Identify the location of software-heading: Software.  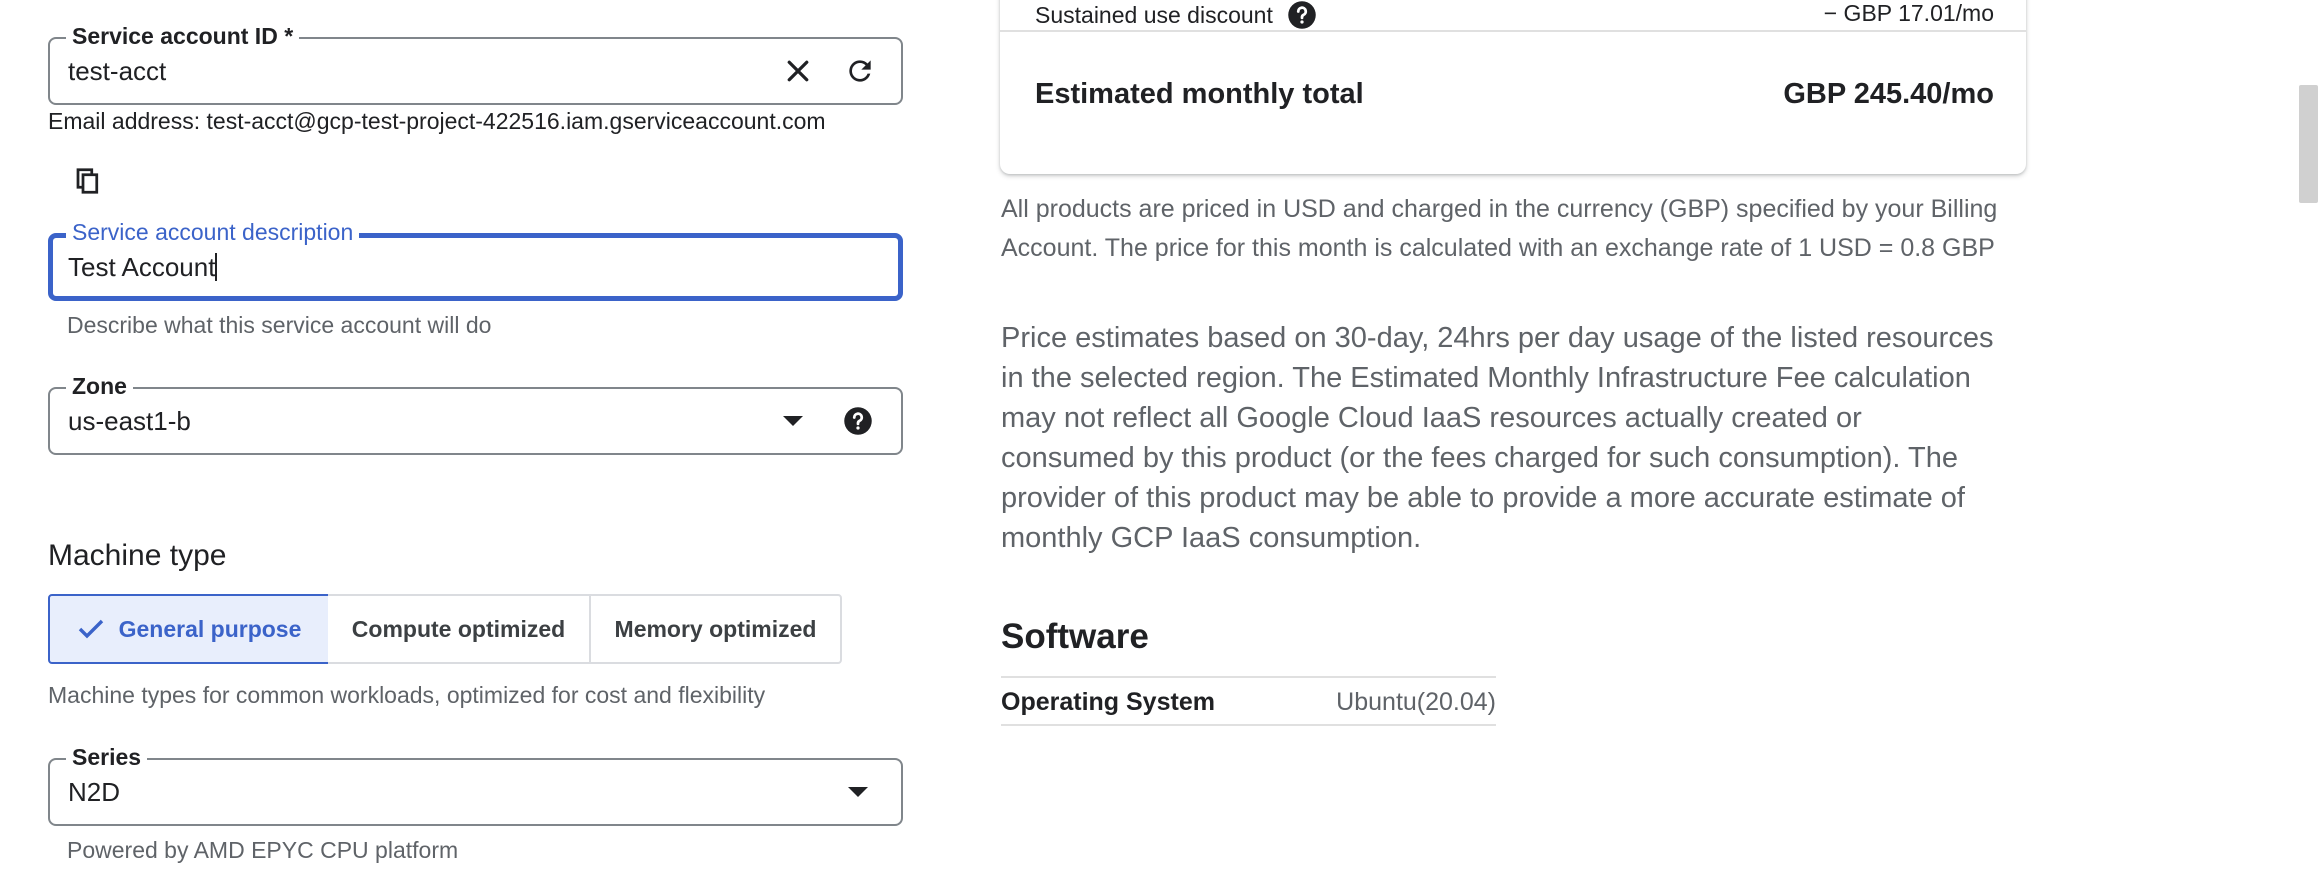
(1075, 636).